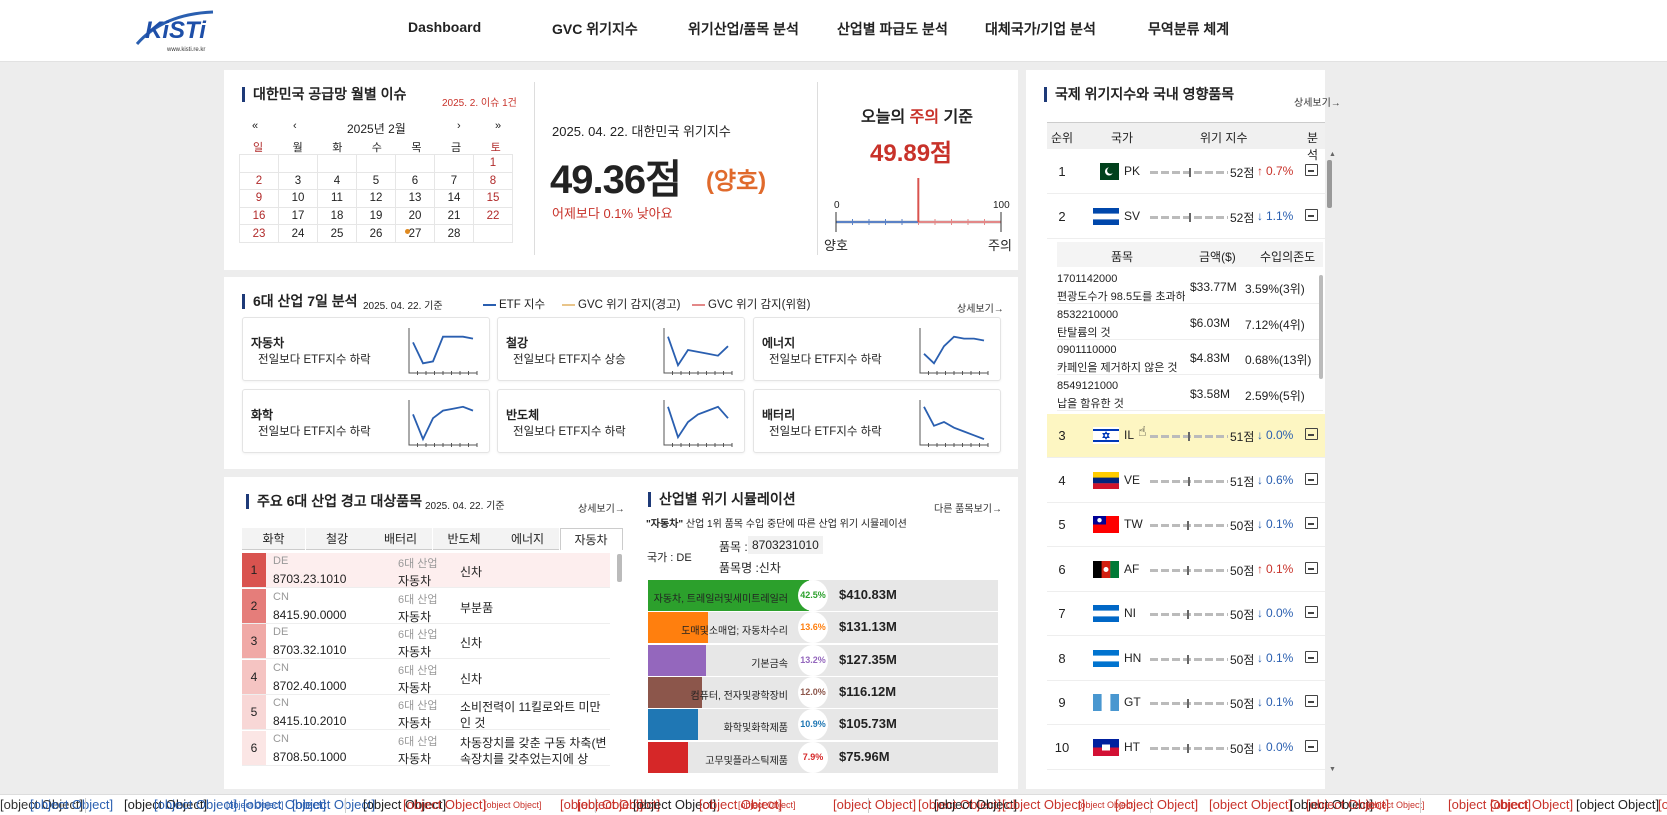  Describe the element at coordinates (181, 30) in the screenshot. I see `kisti-logo: KiSTi www.kisti.re.kr` at that location.